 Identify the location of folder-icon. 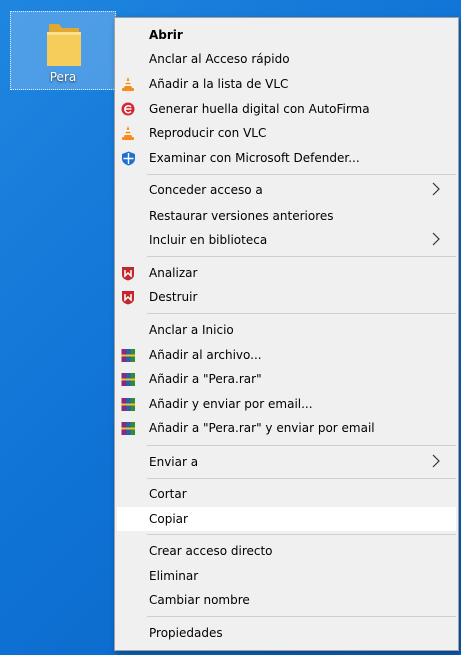
(64, 45).